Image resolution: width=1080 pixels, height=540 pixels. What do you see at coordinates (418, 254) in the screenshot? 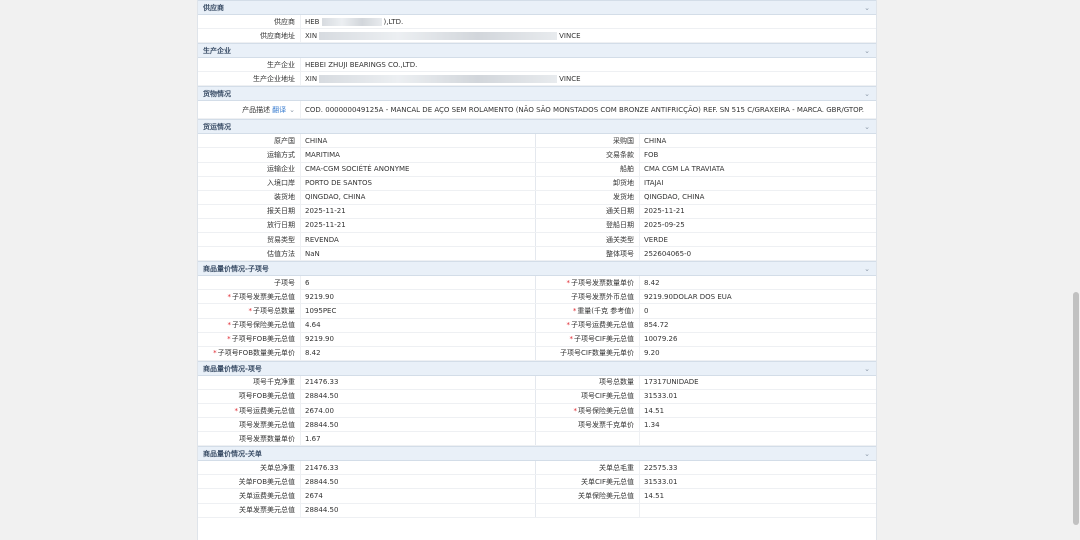
I see `field-value: NaN` at bounding box center [418, 254].